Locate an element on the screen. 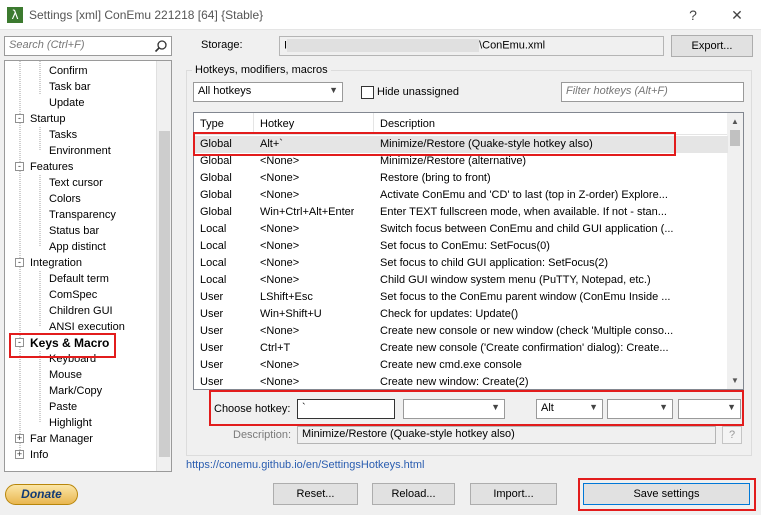 This screenshot has height=515, width=761. tree-item-task-bar: Task bar is located at coordinates (70, 87).